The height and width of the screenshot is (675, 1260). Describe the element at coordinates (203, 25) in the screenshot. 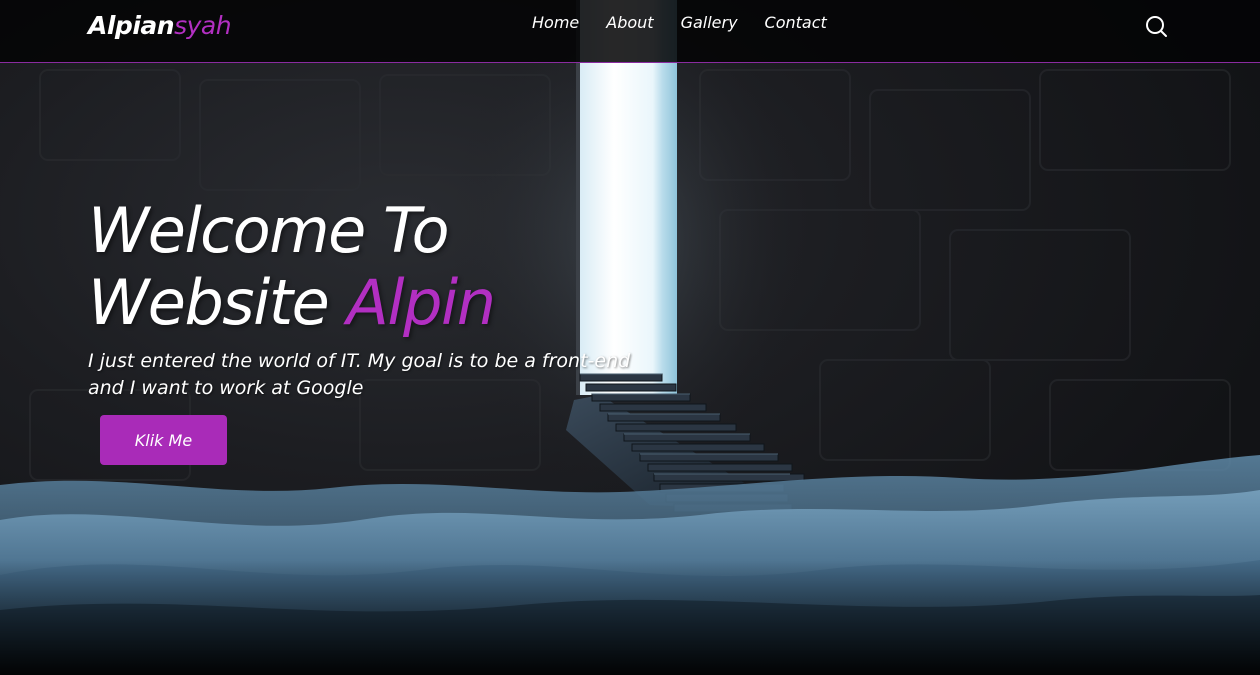

I see `brand-name-accent: syah` at that location.